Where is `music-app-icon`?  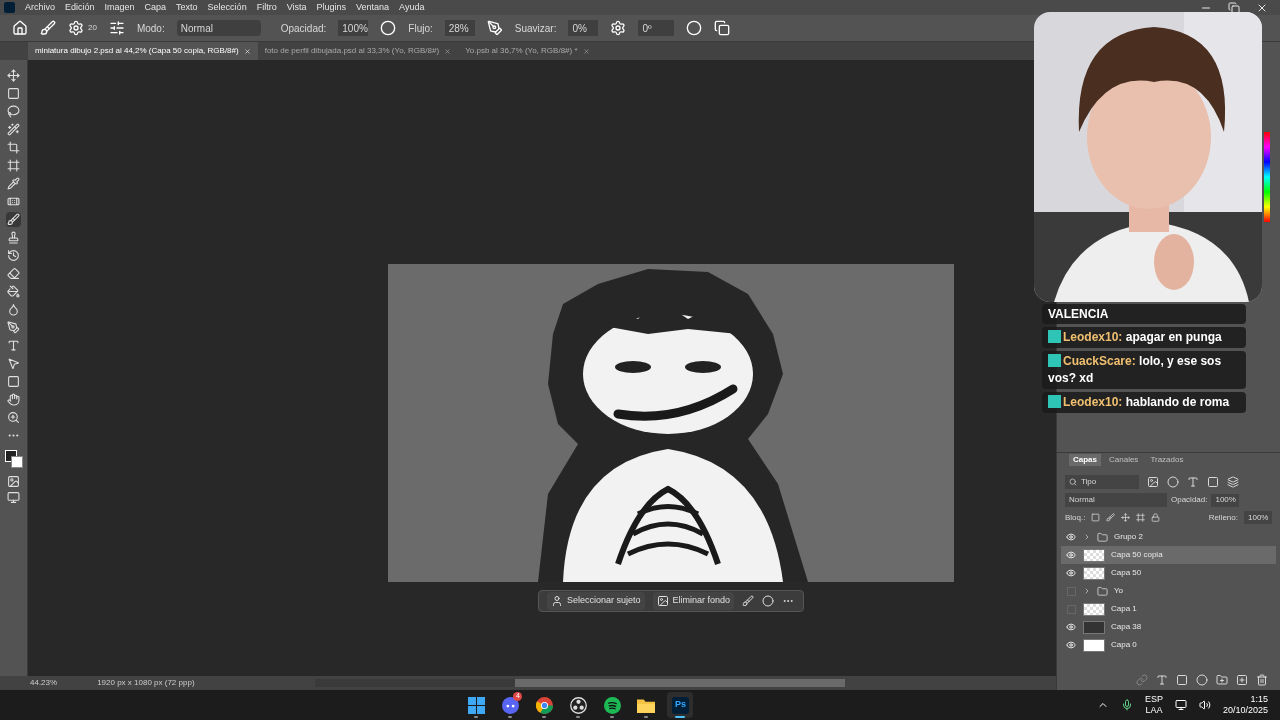 music-app-icon is located at coordinates (612, 705).